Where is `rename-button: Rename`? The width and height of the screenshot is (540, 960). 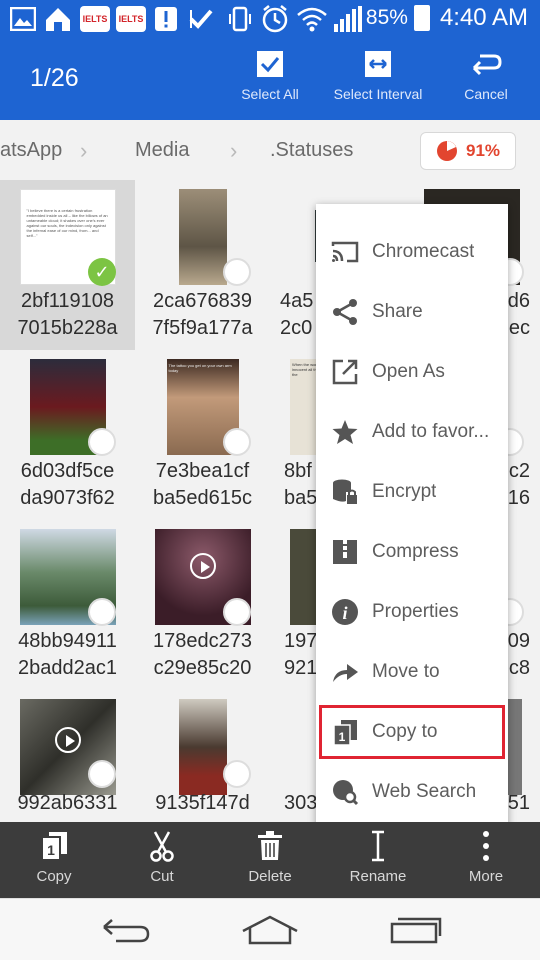 rename-button: Rename is located at coordinates (378, 860).